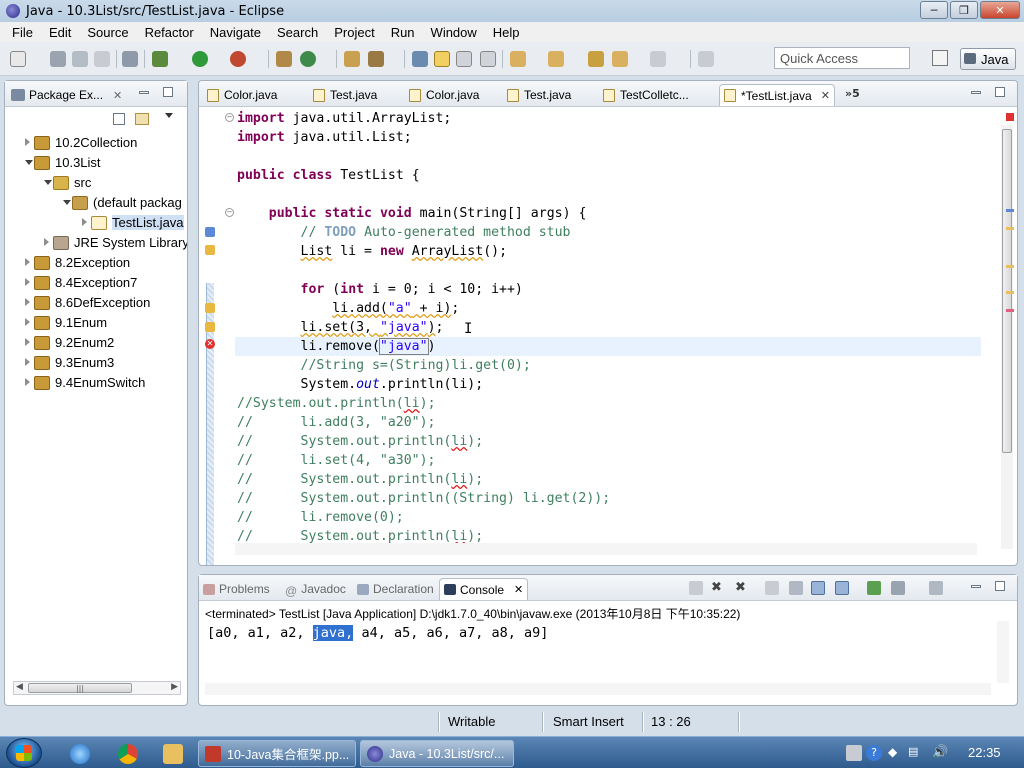  I want to click on back-icon, so click(620, 59).